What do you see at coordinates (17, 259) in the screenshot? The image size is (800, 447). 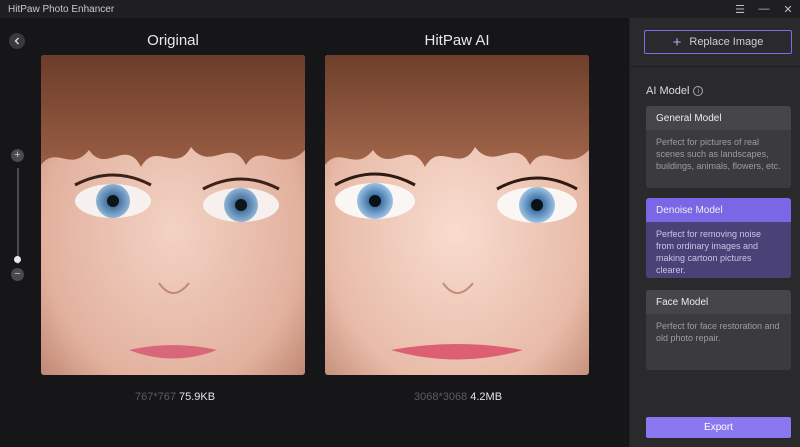 I see `zoom-slider-handle` at bounding box center [17, 259].